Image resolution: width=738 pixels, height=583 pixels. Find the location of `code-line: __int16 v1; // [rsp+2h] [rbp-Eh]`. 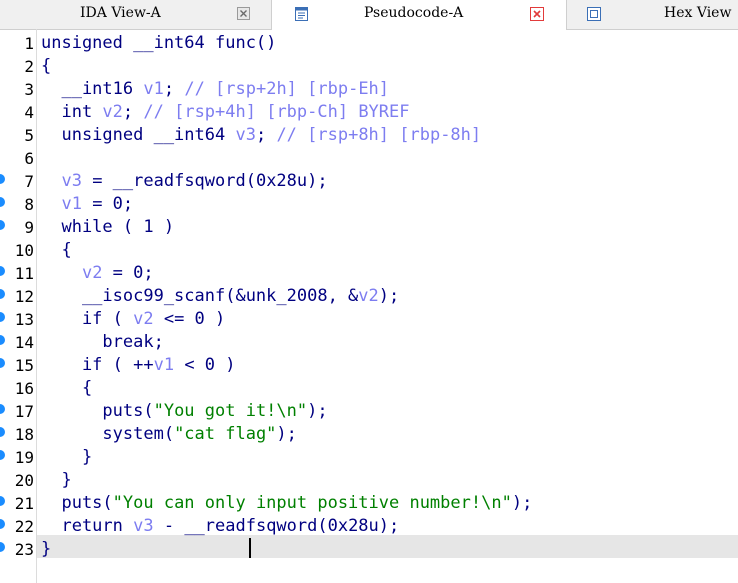

code-line: __int16 v1; // [rsp+2h] [rbp-Eh] is located at coordinates (389, 89).